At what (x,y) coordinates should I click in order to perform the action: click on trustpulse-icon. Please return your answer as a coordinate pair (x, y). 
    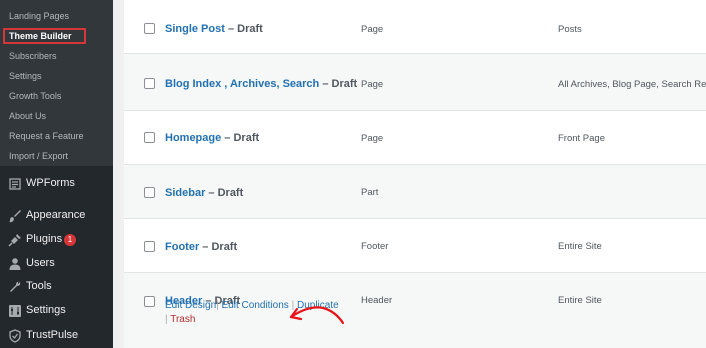
    Looking at the image, I should click on (15, 336).